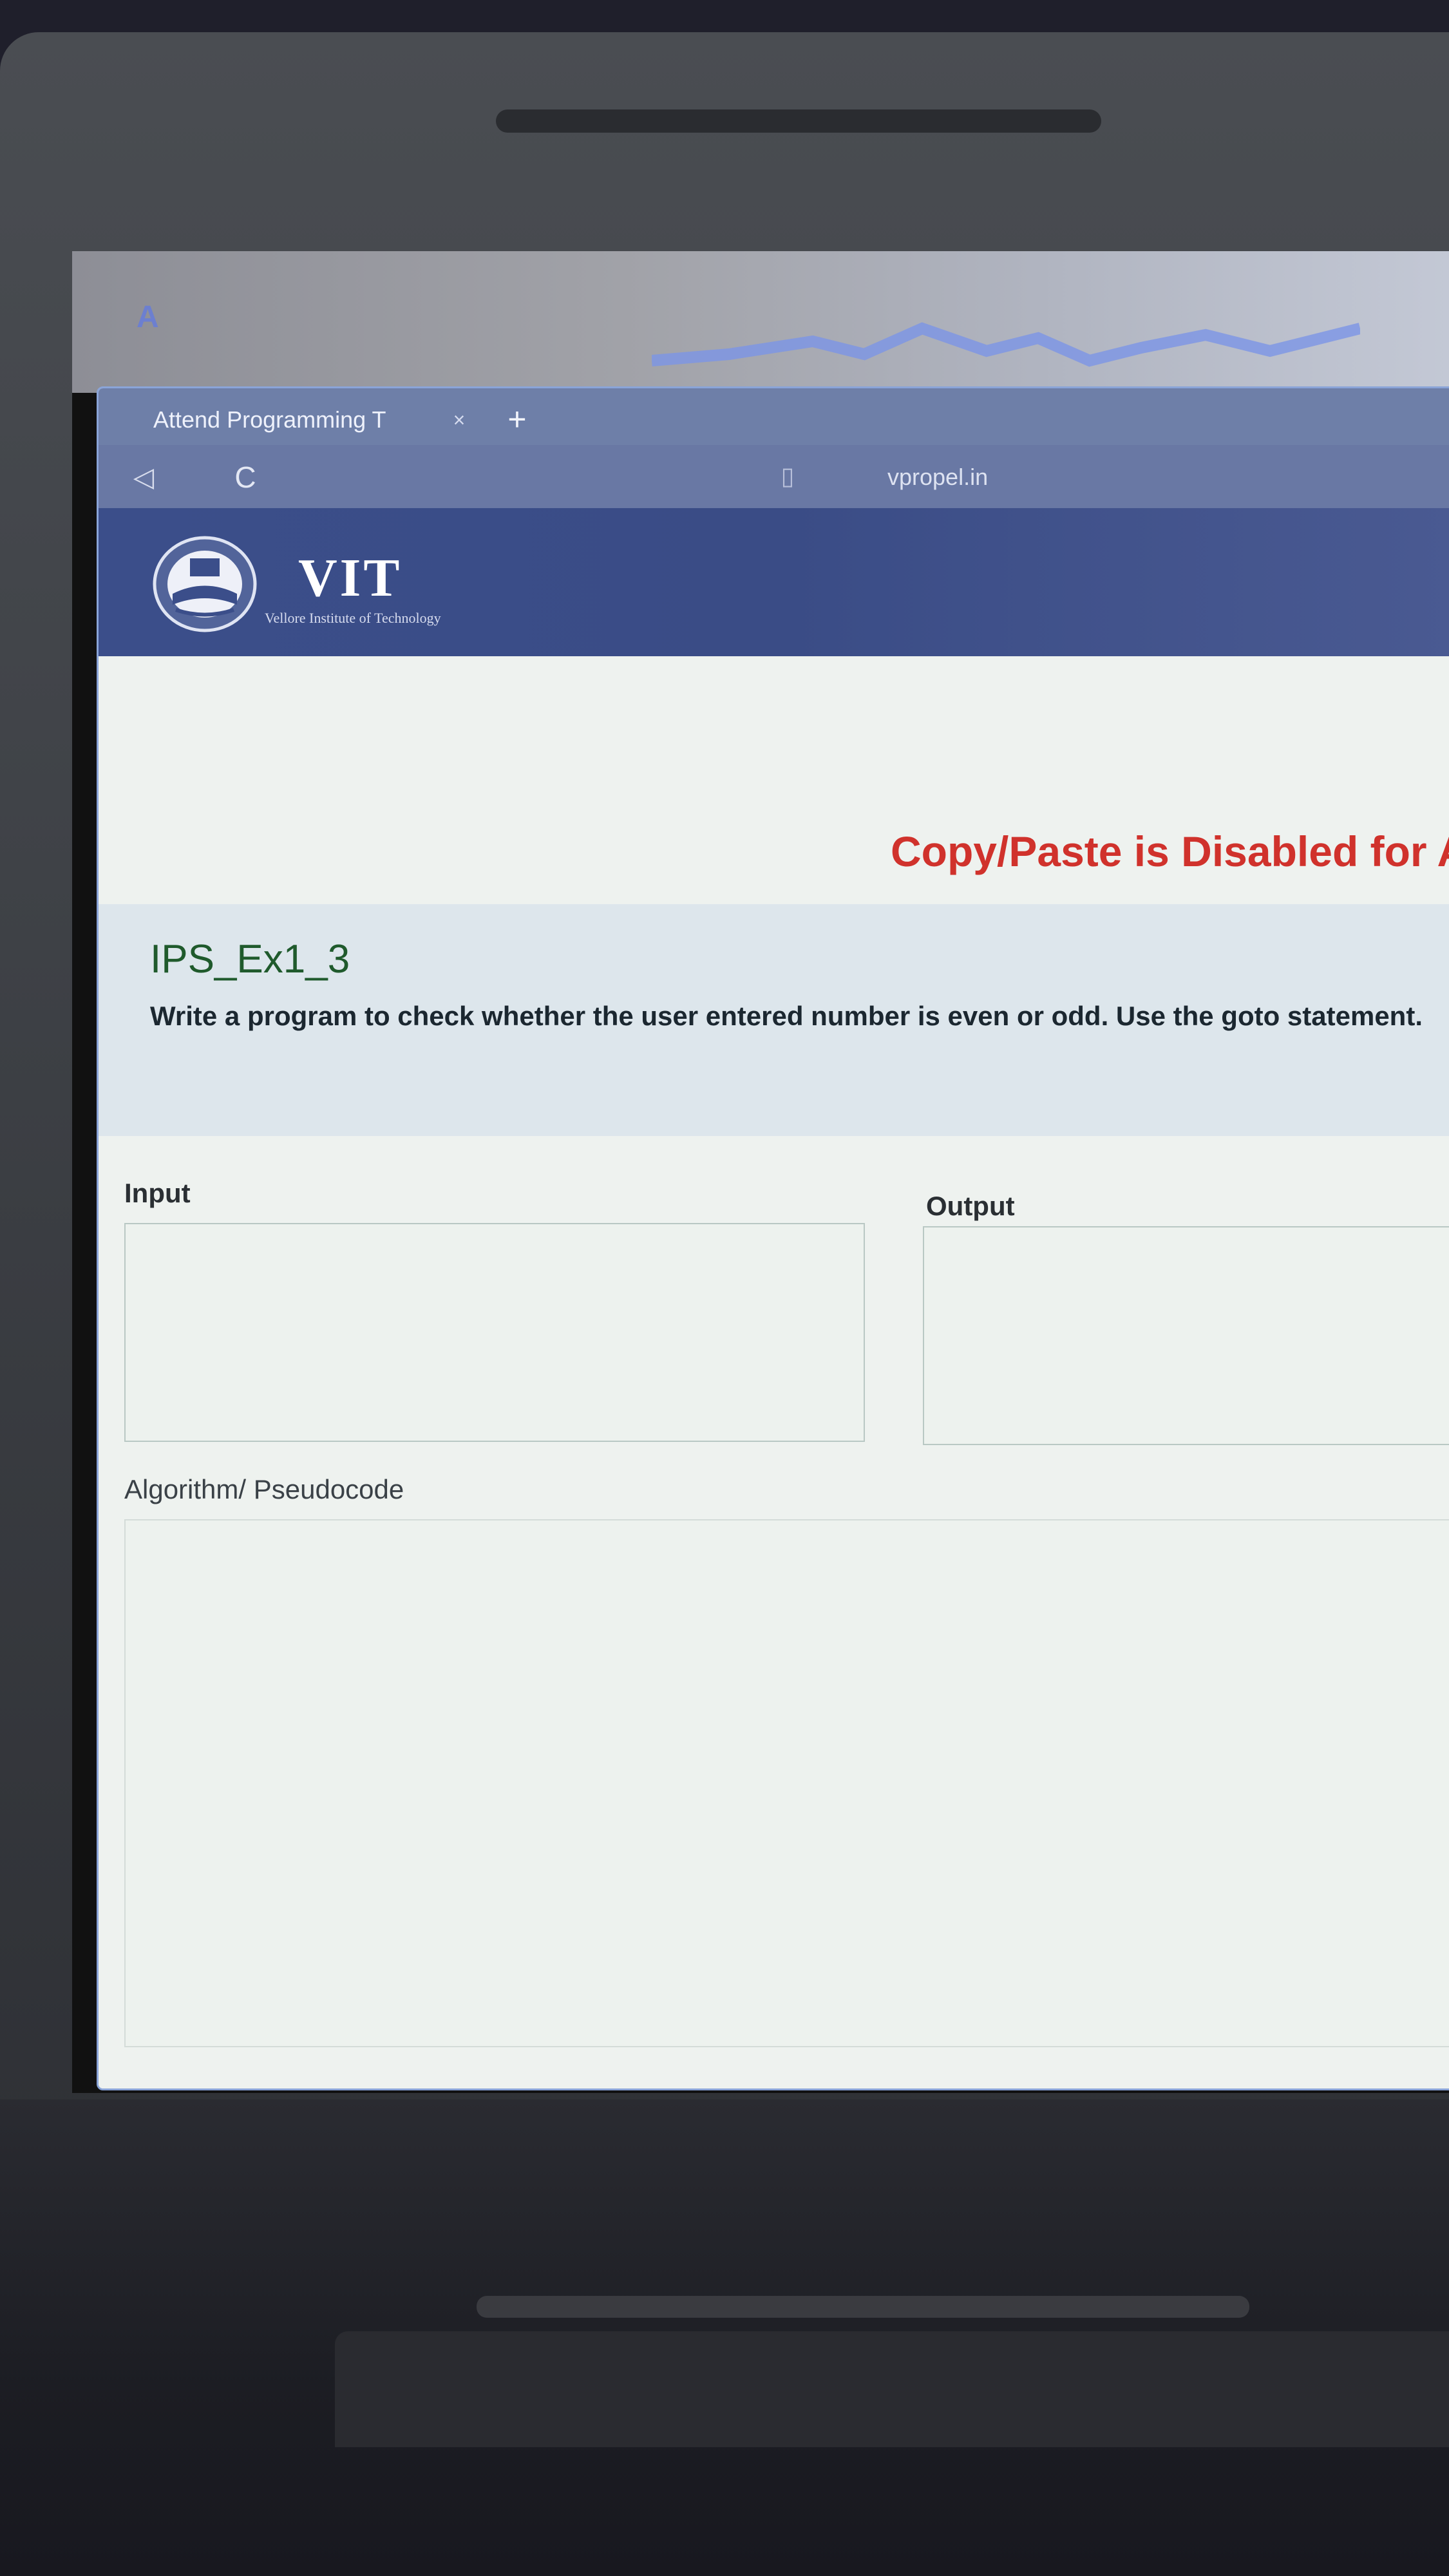 The width and height of the screenshot is (1449, 2576). I want to click on vit-emblem-icon, so click(205, 584).